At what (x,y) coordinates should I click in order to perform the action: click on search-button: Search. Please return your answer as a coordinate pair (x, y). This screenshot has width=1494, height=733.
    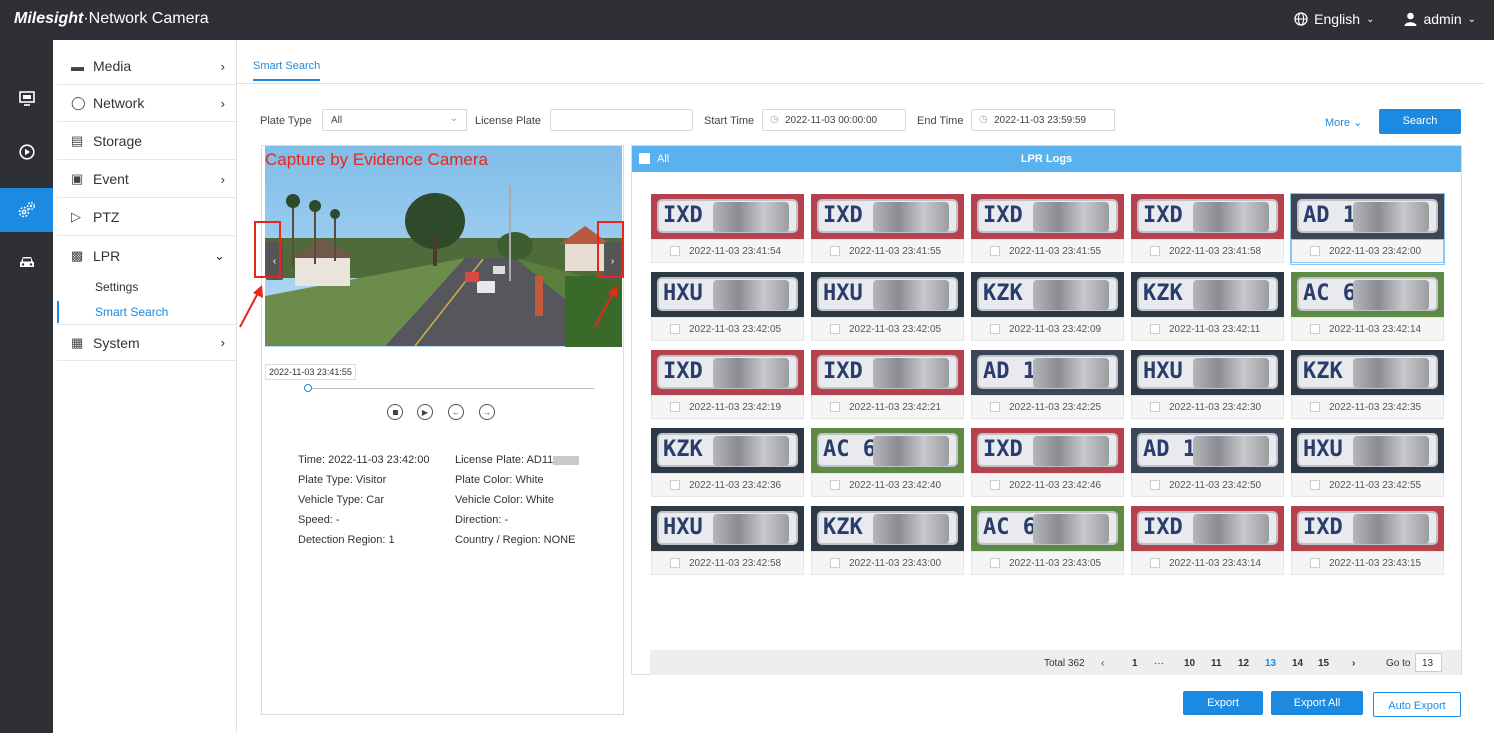
    Looking at the image, I should click on (1420, 121).